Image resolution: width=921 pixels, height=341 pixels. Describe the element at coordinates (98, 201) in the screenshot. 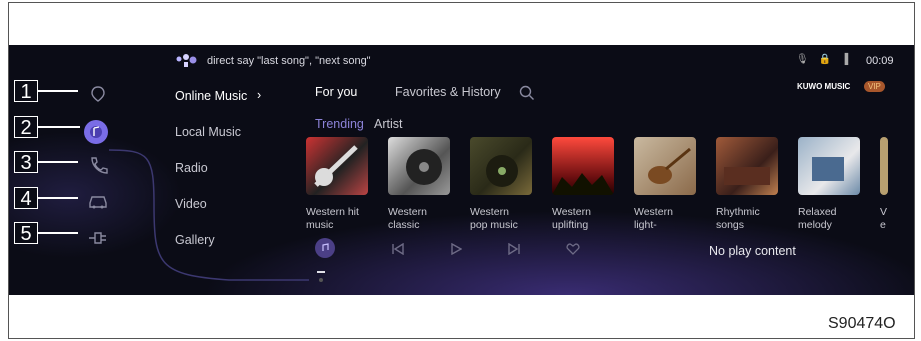

I see `car-icon` at that location.